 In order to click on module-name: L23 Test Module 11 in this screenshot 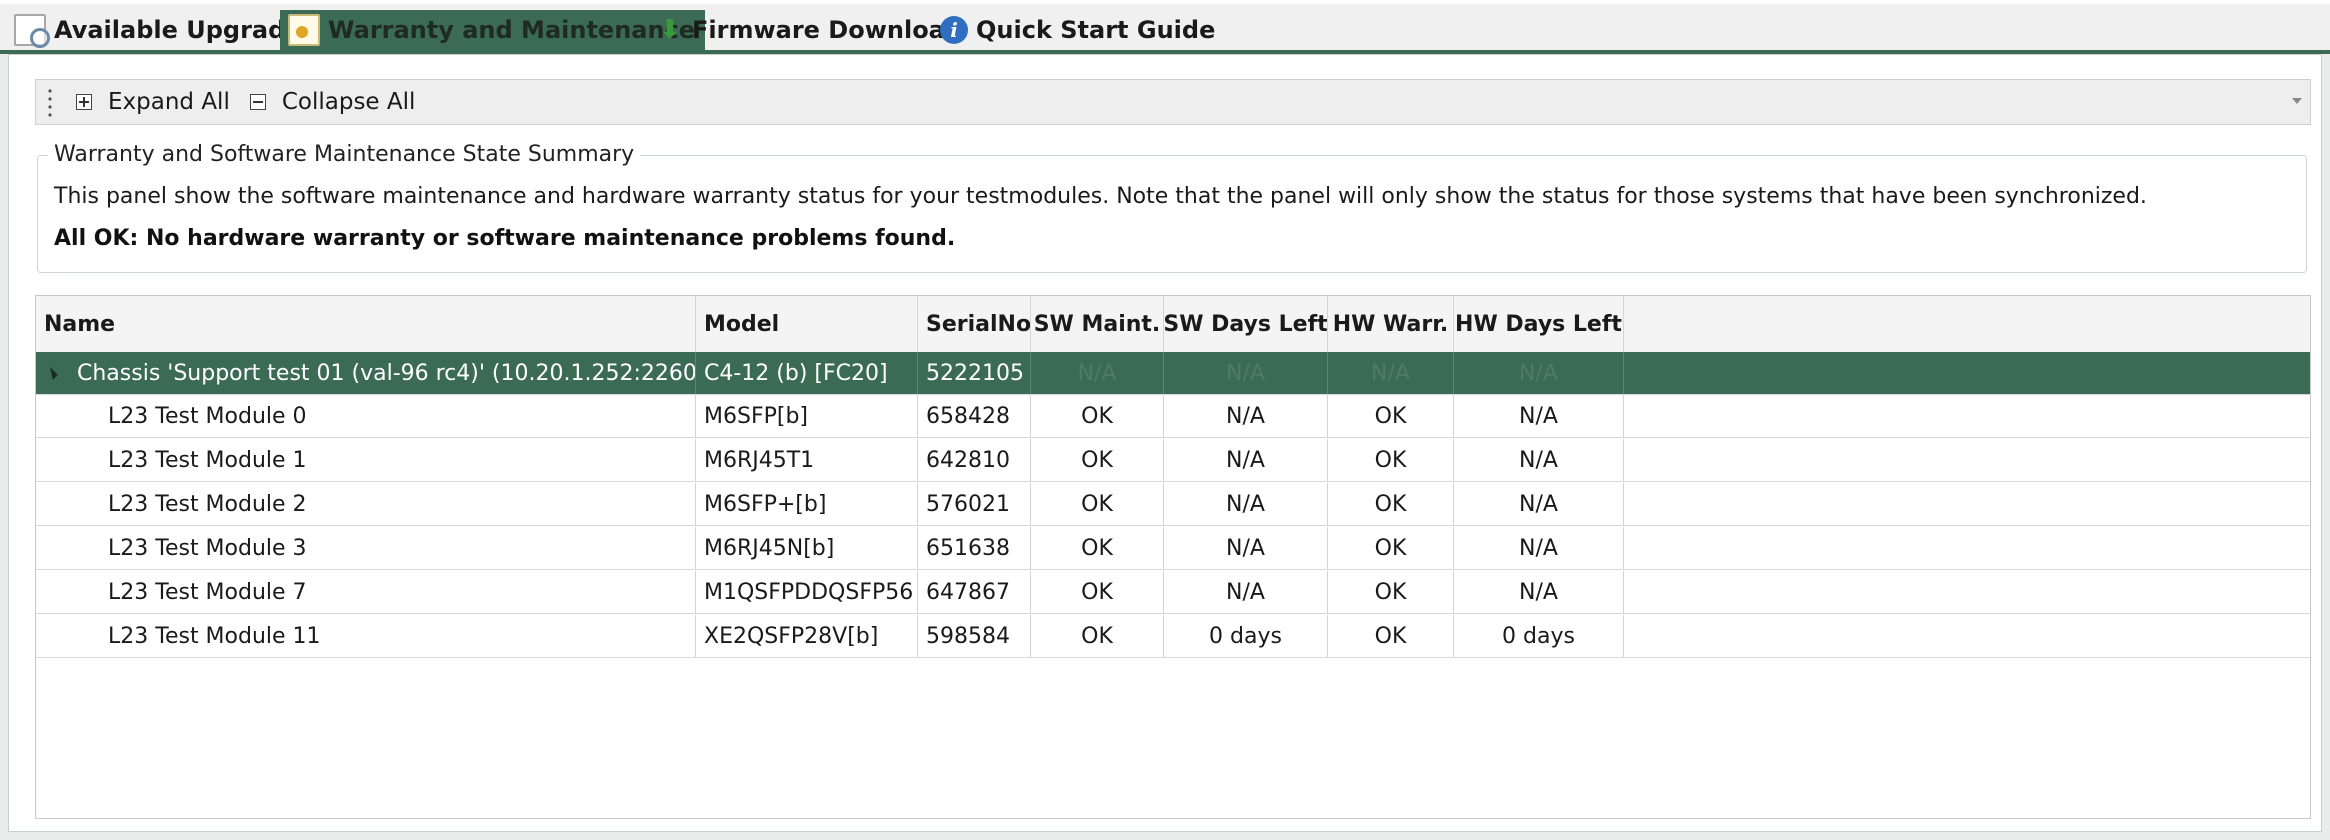, I will do `click(366, 636)`.